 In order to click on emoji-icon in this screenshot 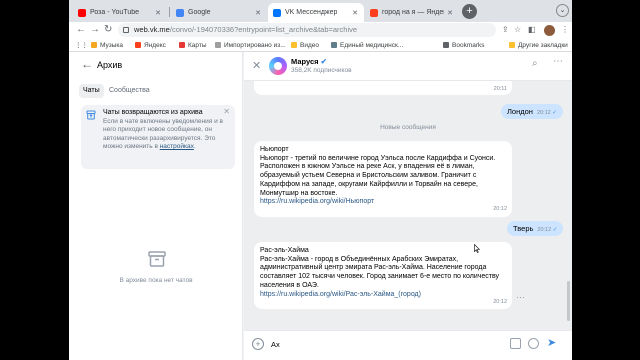, I will do `click(533, 343)`.